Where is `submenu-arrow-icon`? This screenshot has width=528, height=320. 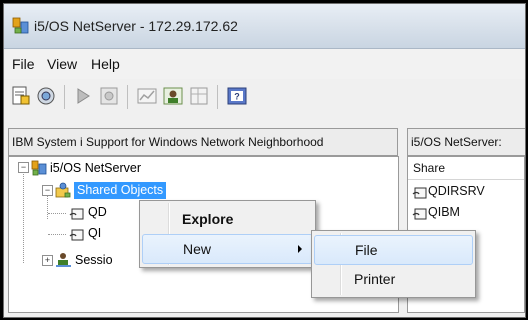 submenu-arrow-icon is located at coordinates (300, 249).